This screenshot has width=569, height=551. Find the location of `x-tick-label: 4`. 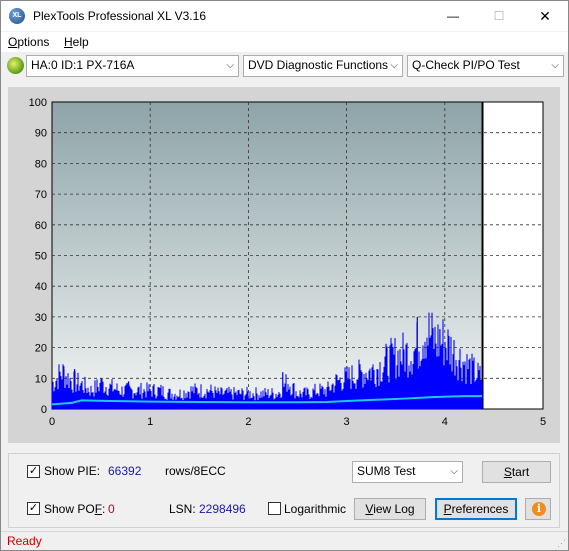

x-tick-label: 4 is located at coordinates (445, 422).